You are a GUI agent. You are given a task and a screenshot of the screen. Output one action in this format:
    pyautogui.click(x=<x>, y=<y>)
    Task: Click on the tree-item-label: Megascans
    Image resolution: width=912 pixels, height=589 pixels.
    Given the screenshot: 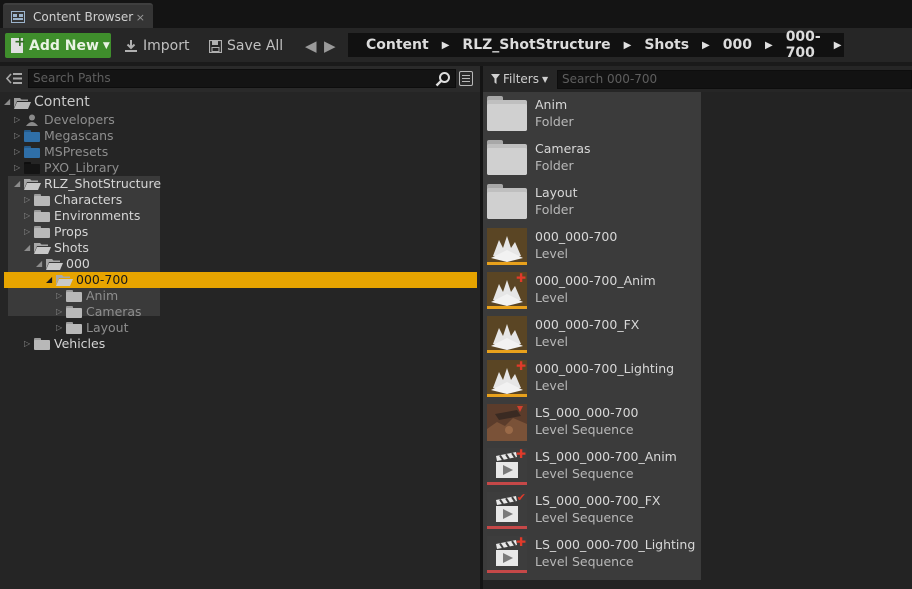 What is the action you would take?
    pyautogui.click(x=79, y=135)
    